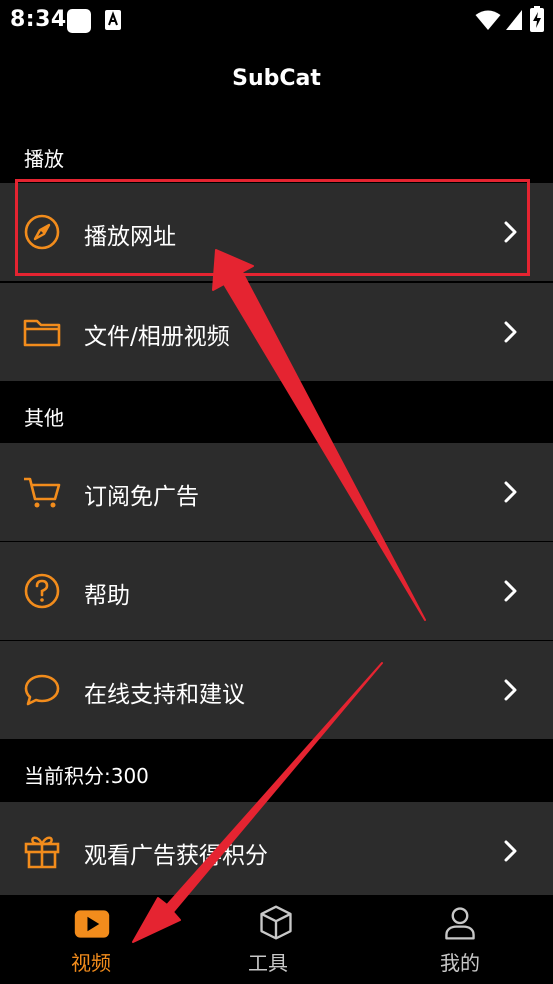 This screenshot has height=984, width=553. I want to click on chat-bubble-icon, so click(42, 690).